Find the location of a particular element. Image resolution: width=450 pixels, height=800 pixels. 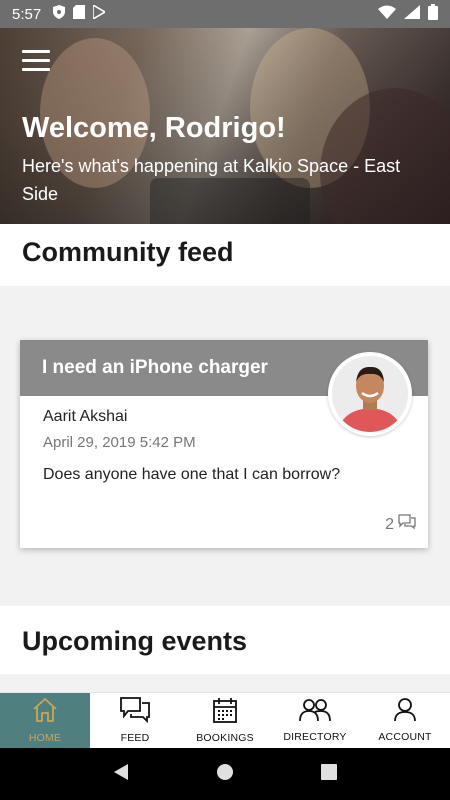

comments-icon is located at coordinates (407, 524).